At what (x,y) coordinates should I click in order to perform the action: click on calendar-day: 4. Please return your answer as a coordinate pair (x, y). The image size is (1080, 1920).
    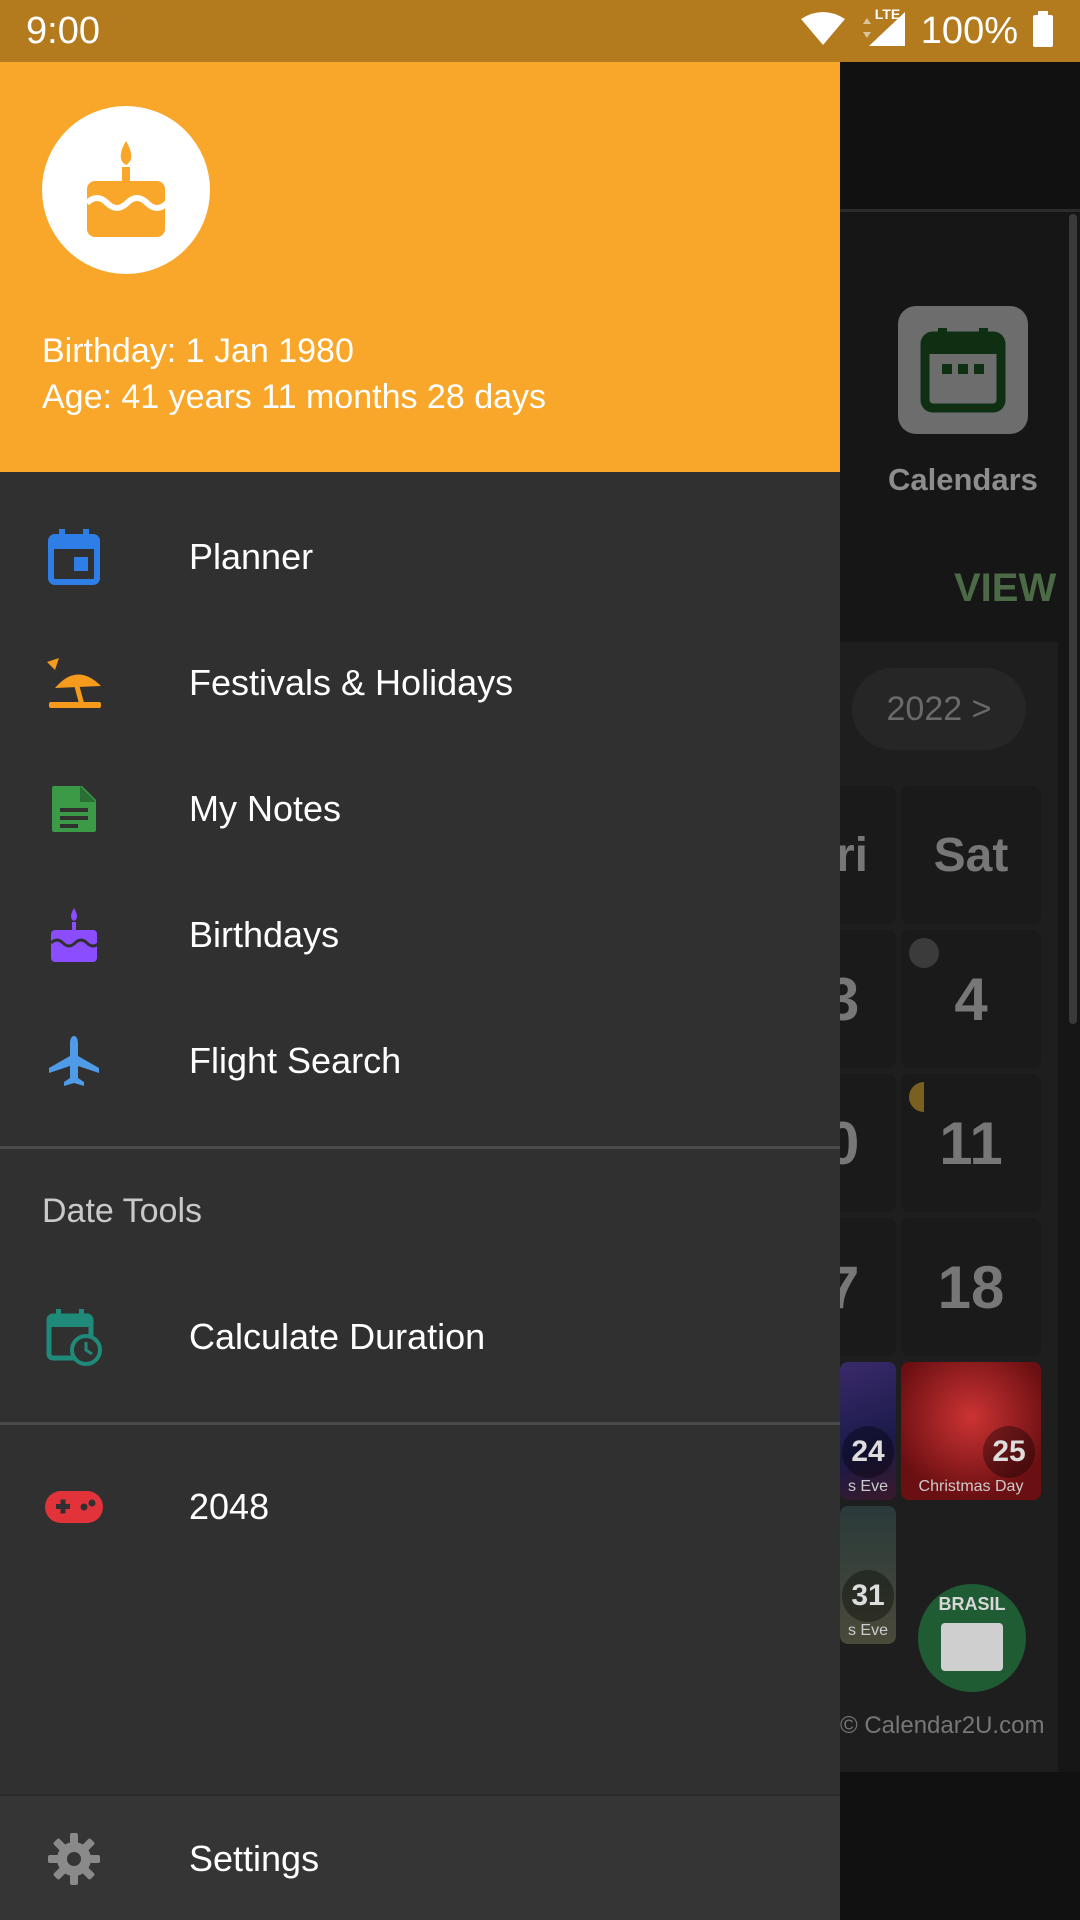
    Looking at the image, I should click on (971, 999).